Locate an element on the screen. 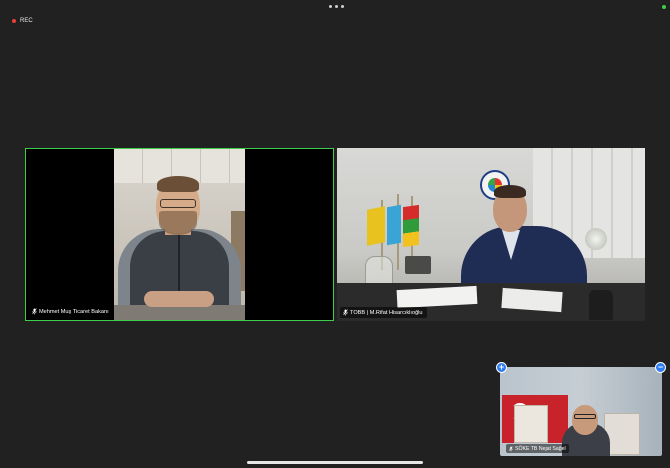  self-view-tile: SÖKE TB Nejat Sağel is located at coordinates (581, 411).